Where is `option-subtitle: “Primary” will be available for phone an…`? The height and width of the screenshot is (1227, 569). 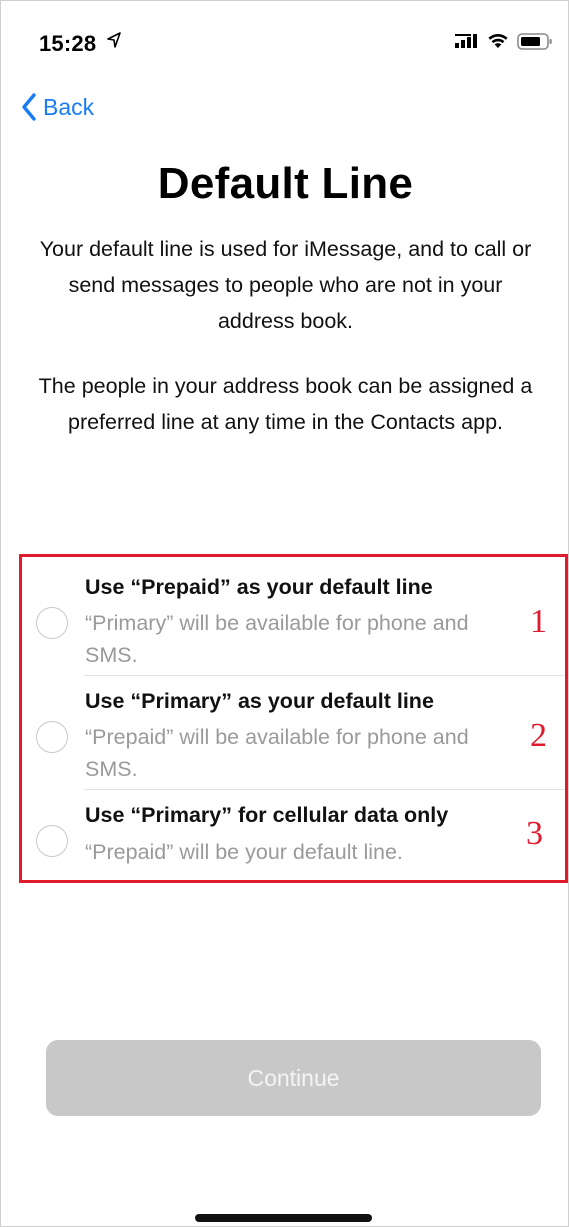
option-subtitle: “Primary” will be available for phone an… is located at coordinates (277, 639).